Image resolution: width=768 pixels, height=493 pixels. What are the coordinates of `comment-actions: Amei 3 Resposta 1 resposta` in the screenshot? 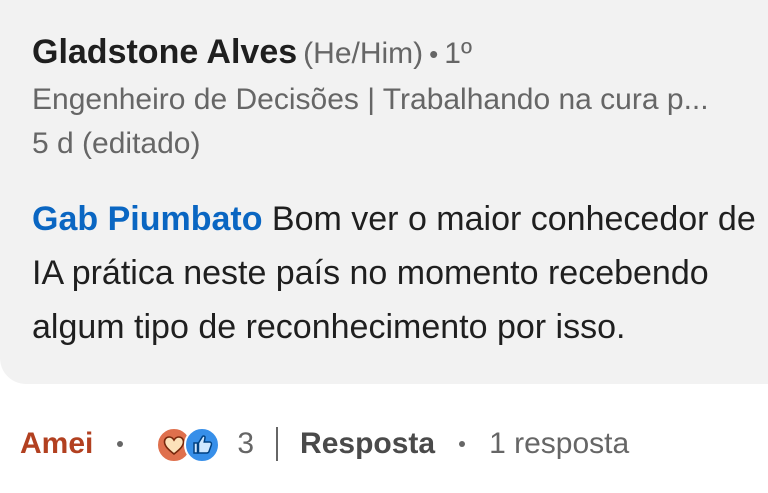 It's located at (324, 444).